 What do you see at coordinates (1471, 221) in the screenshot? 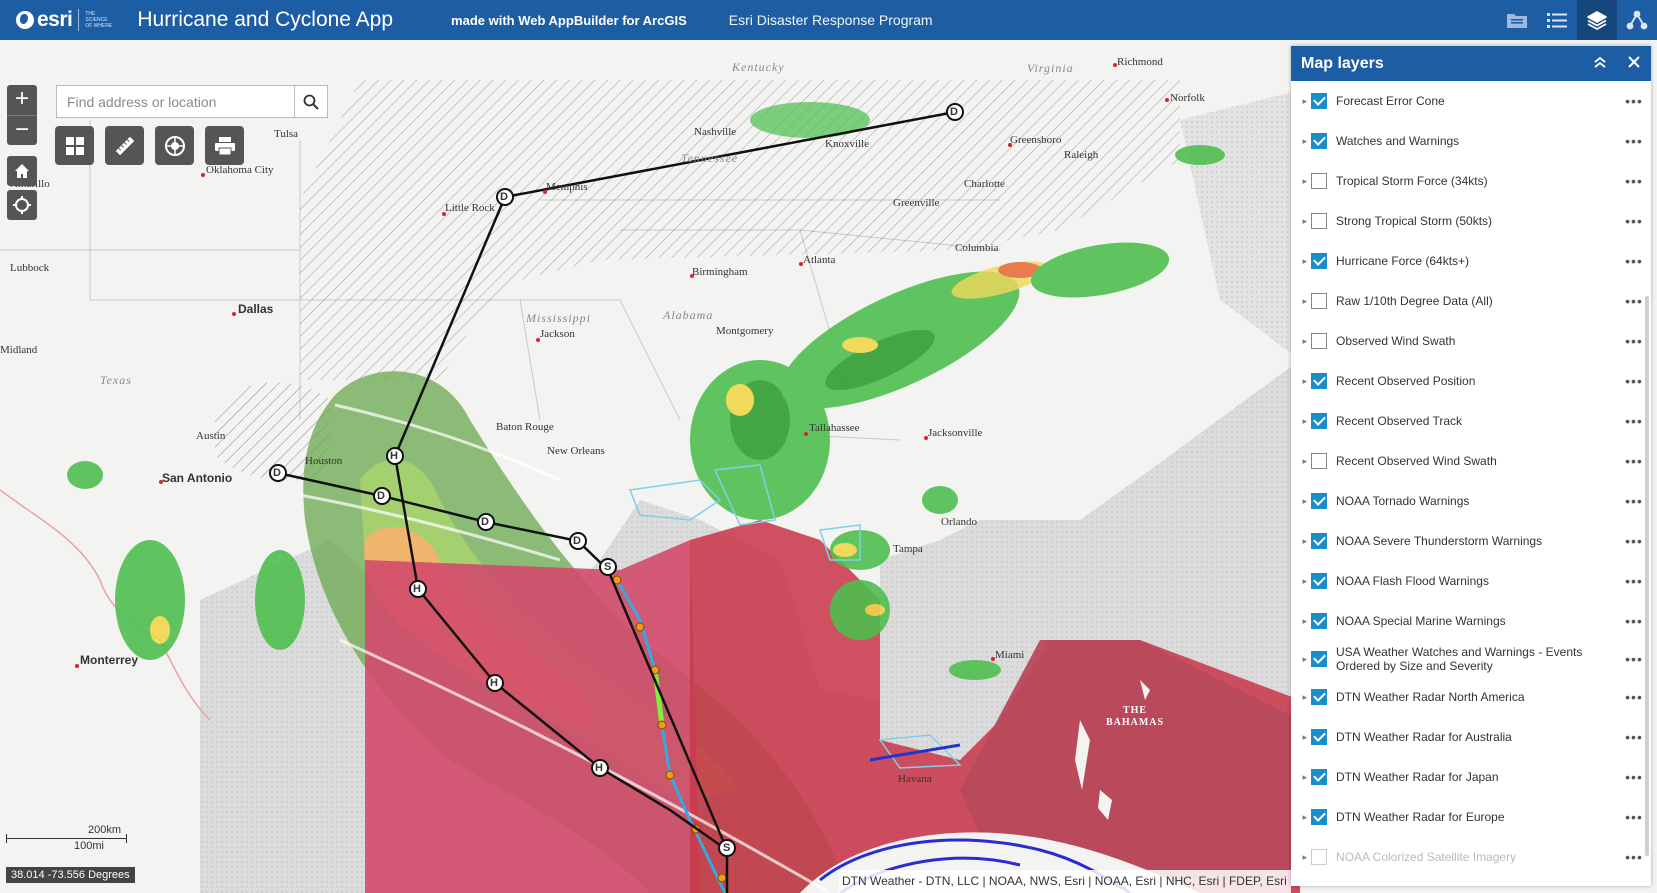
I see `layer-item: ▸ Strong Tropical Storm (50kts) •••` at bounding box center [1471, 221].